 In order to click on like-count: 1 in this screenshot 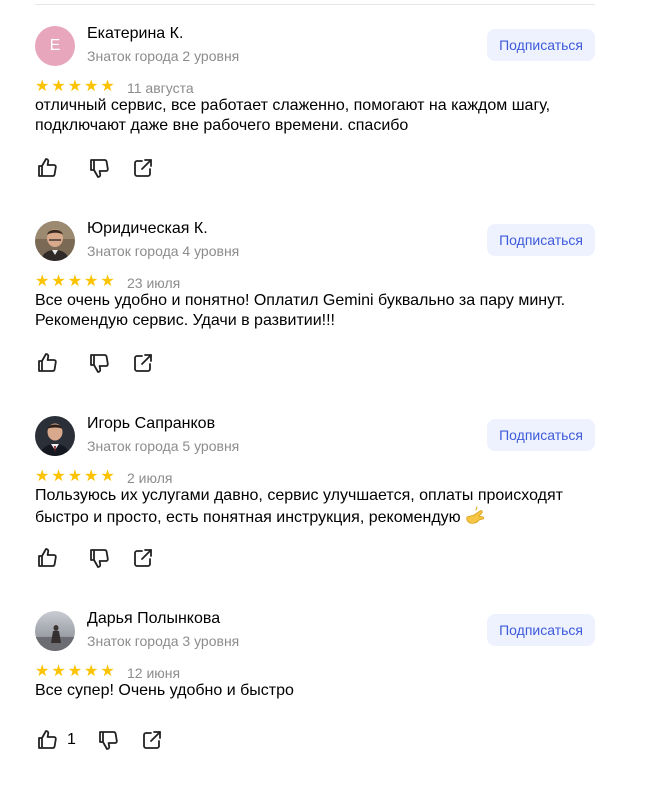, I will do `click(71, 739)`.